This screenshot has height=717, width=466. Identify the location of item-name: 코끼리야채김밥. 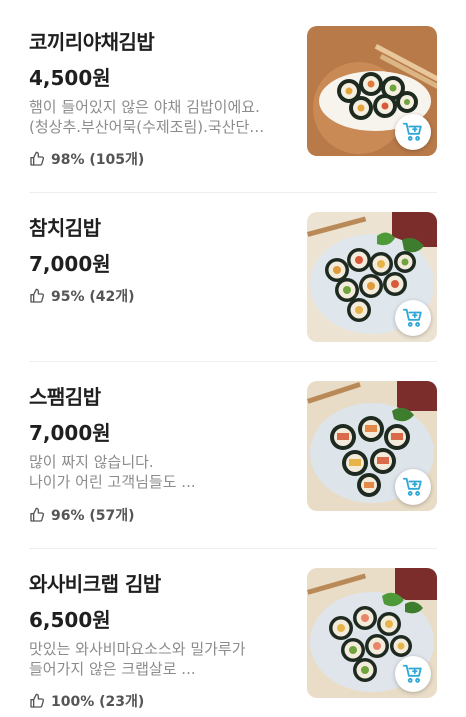
(92, 42).